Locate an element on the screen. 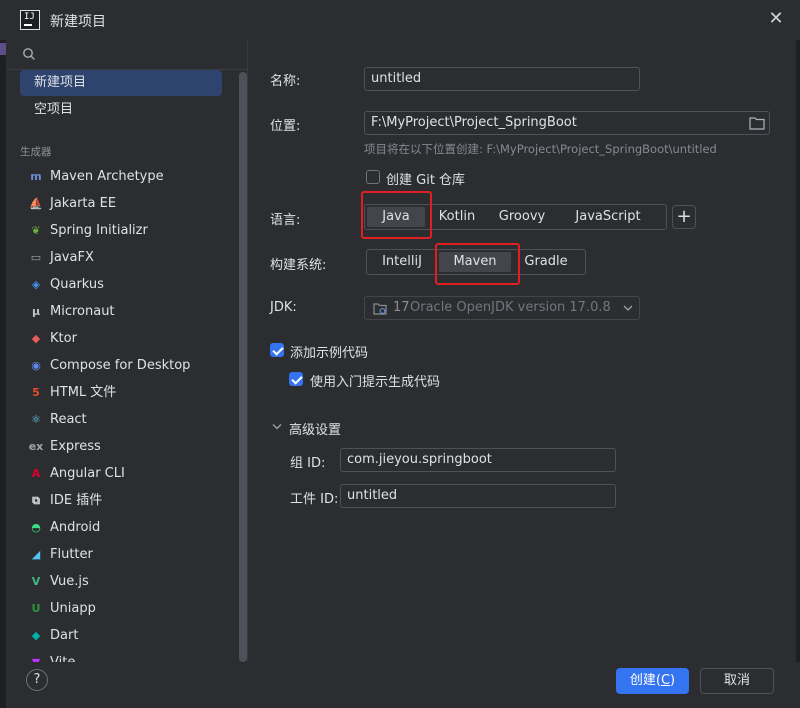 Image resolution: width=800 pixels, height=708 pixels. sidebar-scrollbar is located at coordinates (243, 367).